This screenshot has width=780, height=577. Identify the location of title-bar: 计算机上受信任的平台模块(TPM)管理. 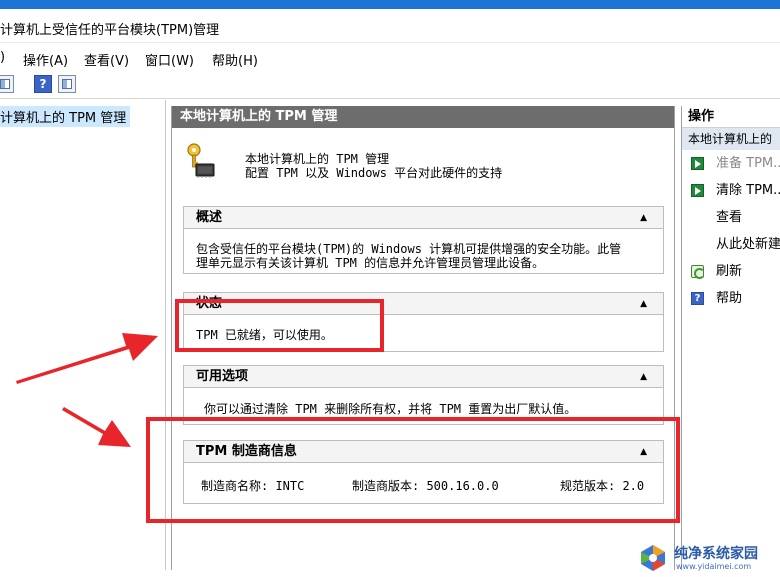
(390, 26).